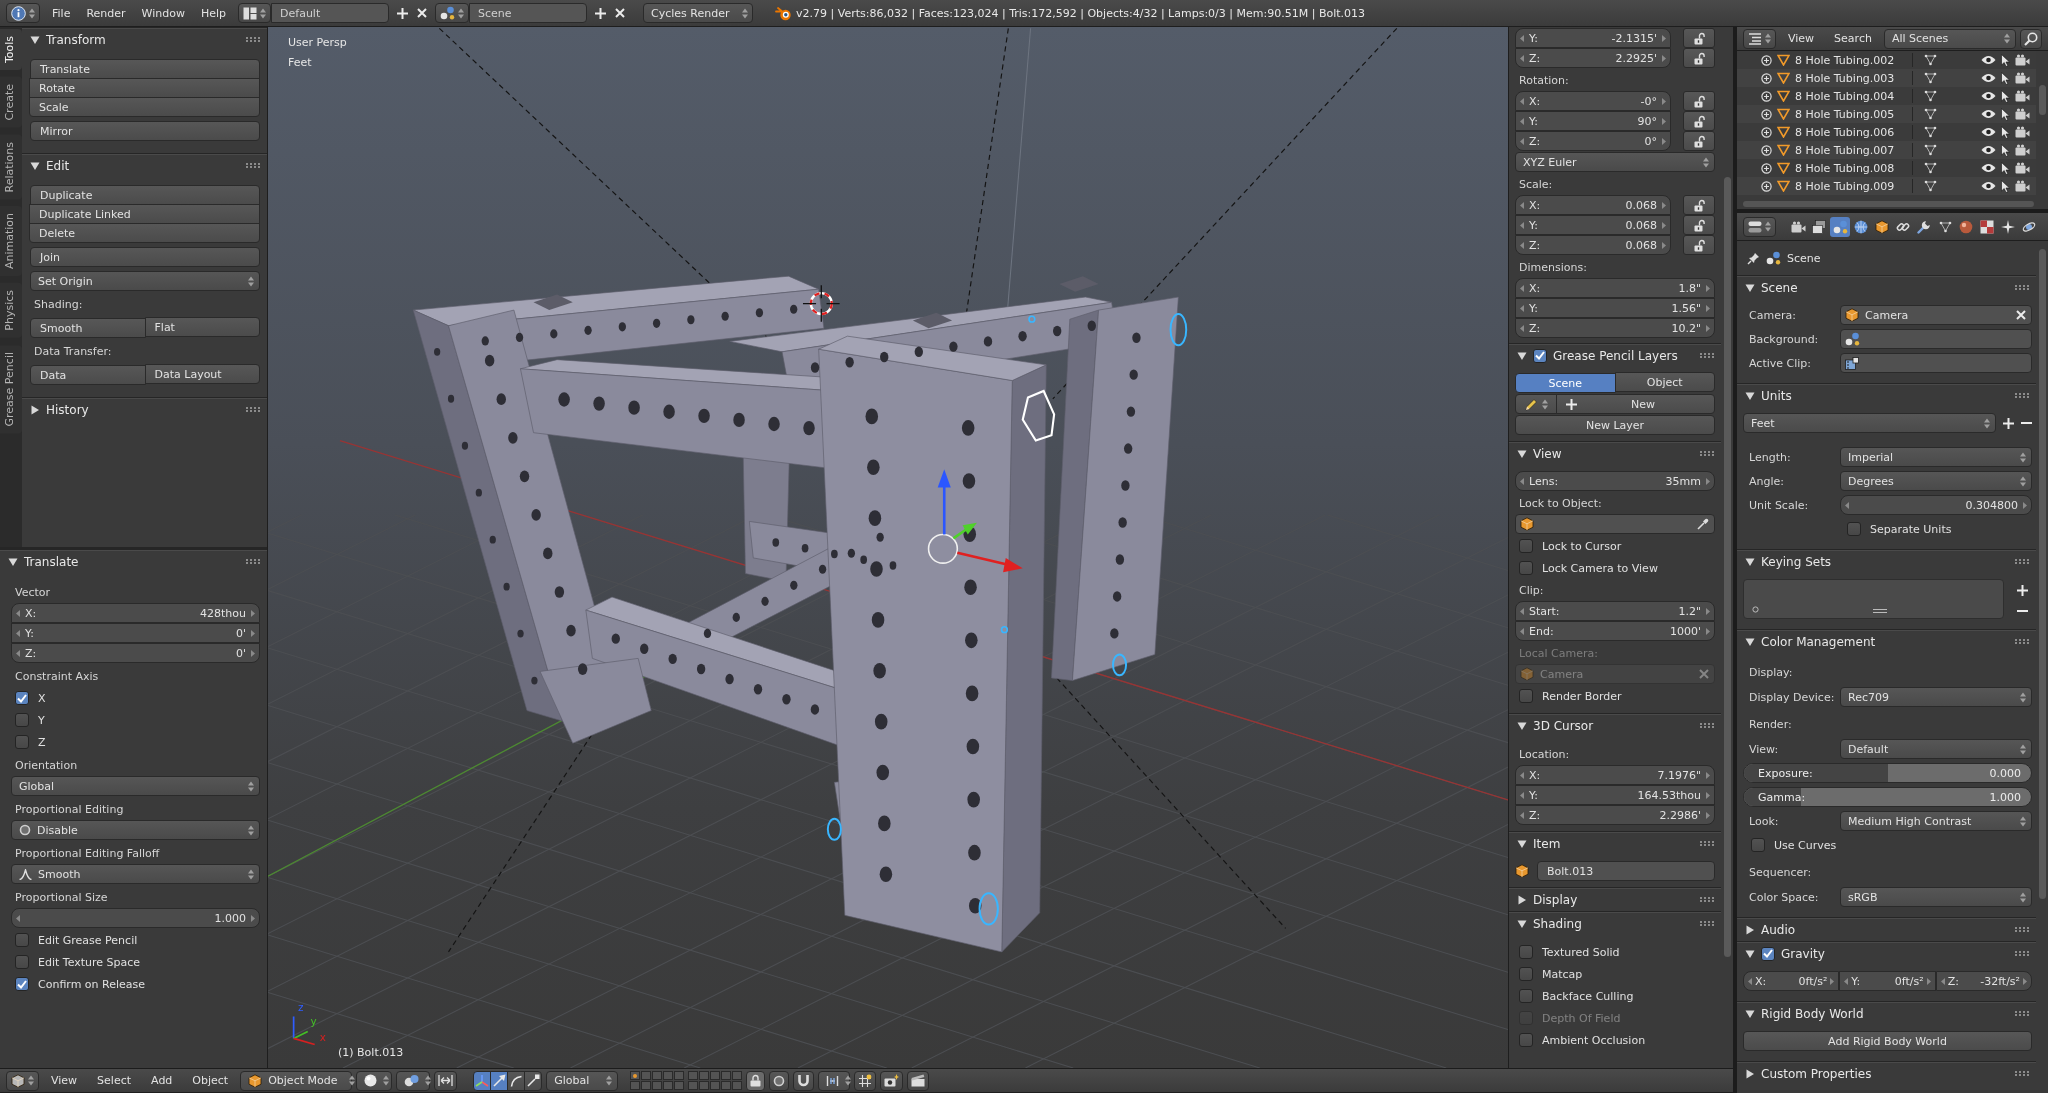 This screenshot has width=2048, height=1093. What do you see at coordinates (88, 328) in the screenshot?
I see `tool-button: Smooth` at bounding box center [88, 328].